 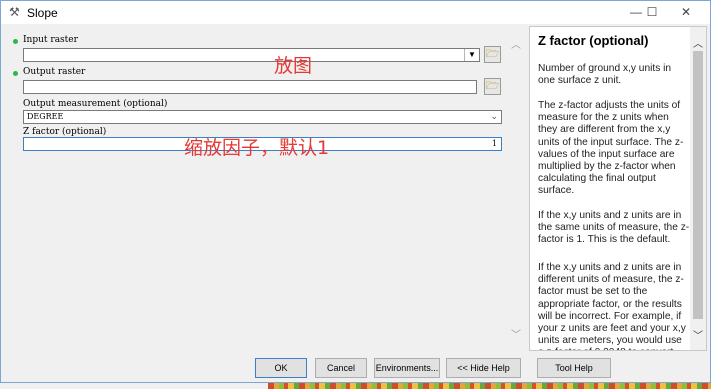 I want to click on parameters-scrollbar: ︿ ﹀, so click(x=516, y=188).